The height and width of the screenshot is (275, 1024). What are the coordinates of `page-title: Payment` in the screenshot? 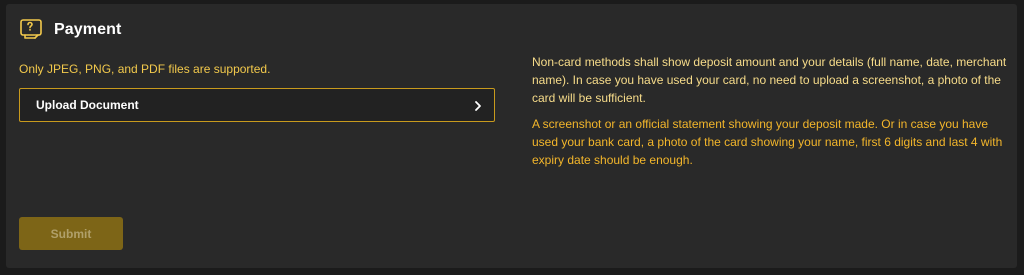 It's located at (88, 29).